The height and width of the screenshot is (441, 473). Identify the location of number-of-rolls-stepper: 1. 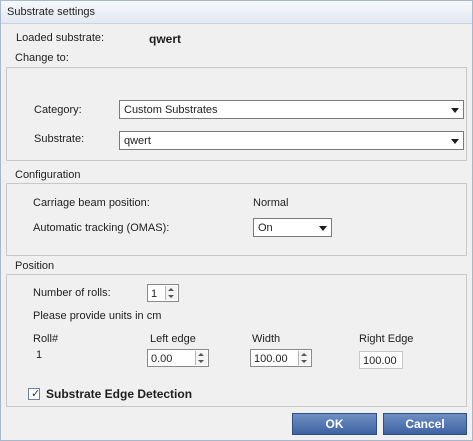
(163, 293).